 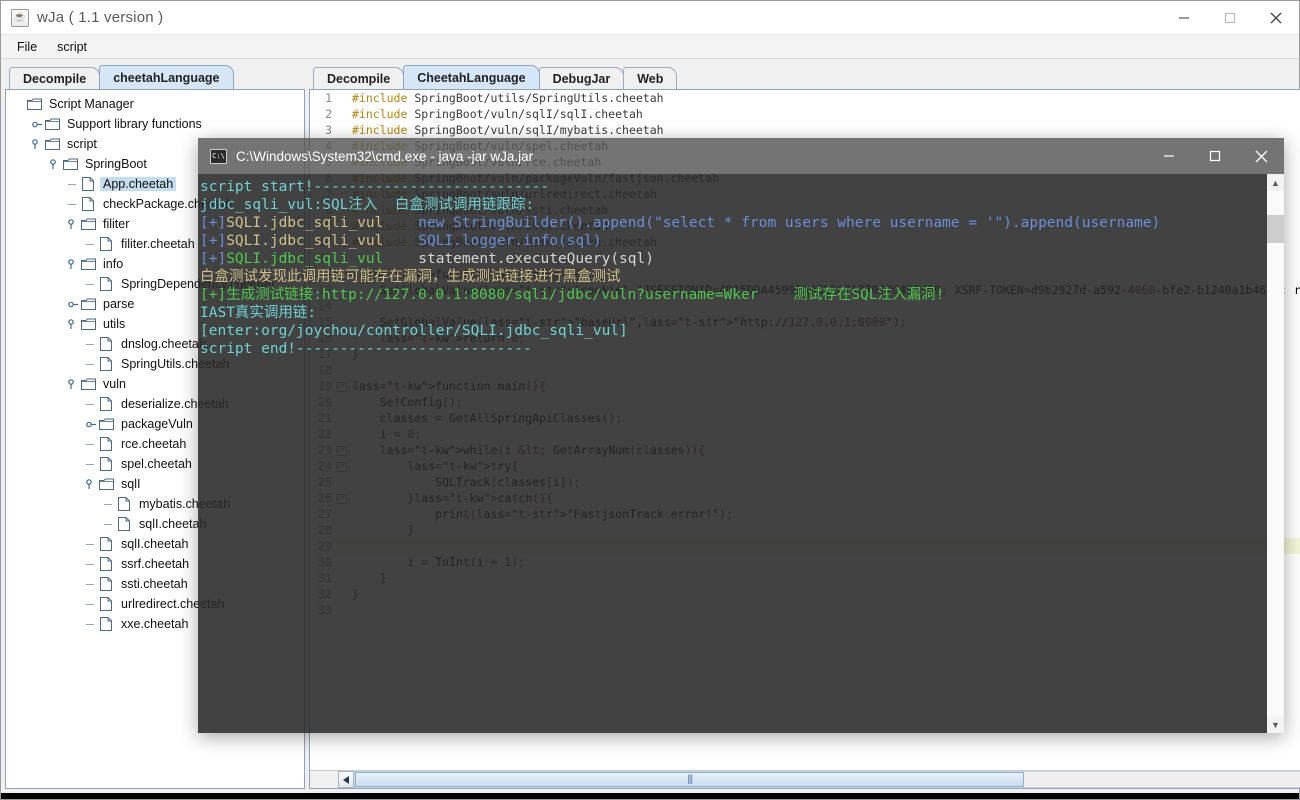 I want to click on close-icon, so click(x=1276, y=17).